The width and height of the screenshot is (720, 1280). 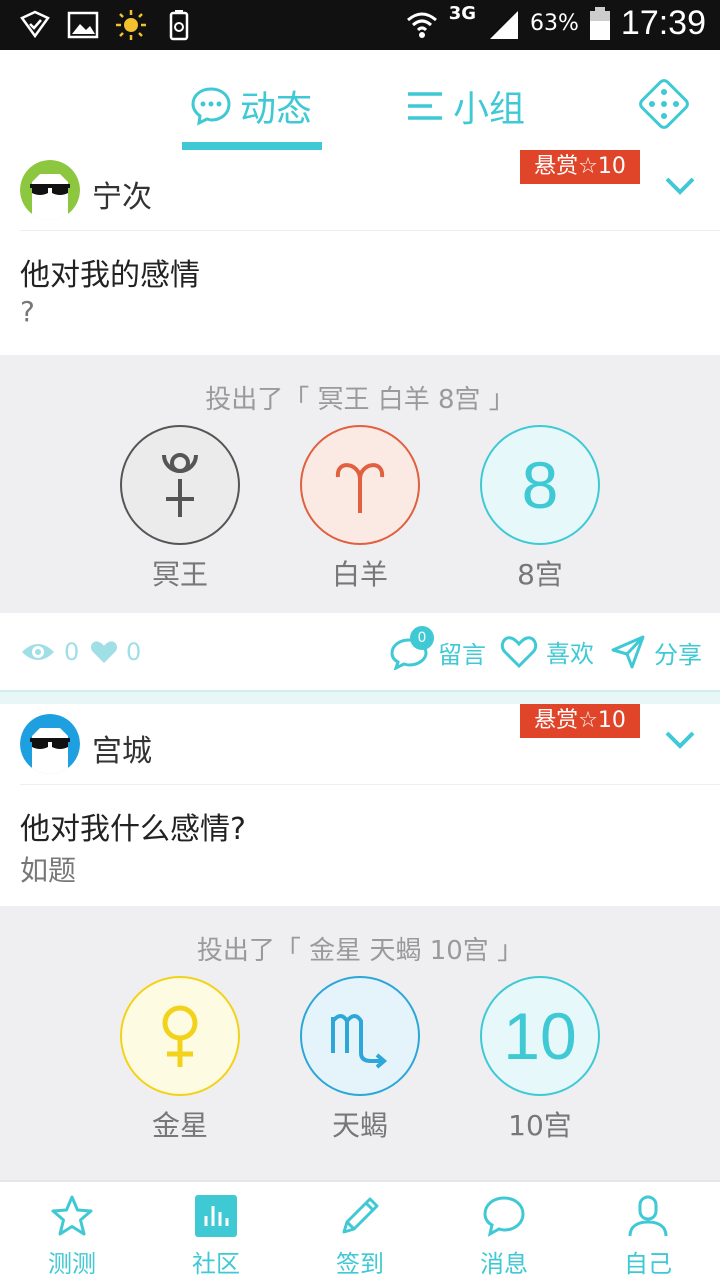 What do you see at coordinates (663, 23) in the screenshot?
I see `clock: 17:39` at bounding box center [663, 23].